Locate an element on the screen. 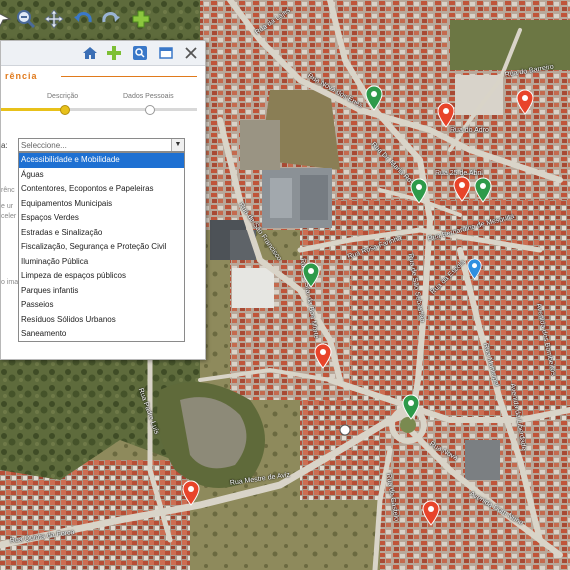 The width and height of the screenshot is (570, 570). dropdown-option: Estradas e Sinalização is located at coordinates (101, 233).